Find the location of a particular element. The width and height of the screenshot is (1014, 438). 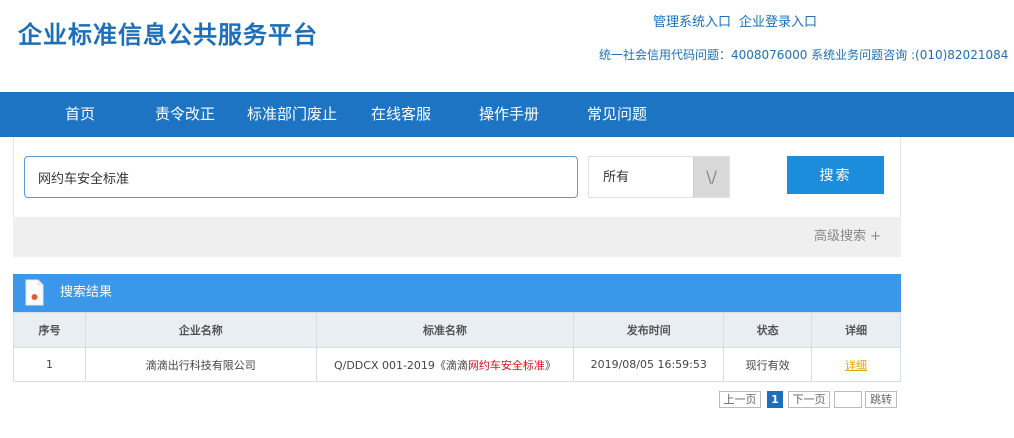

document-icon is located at coordinates (34, 292).